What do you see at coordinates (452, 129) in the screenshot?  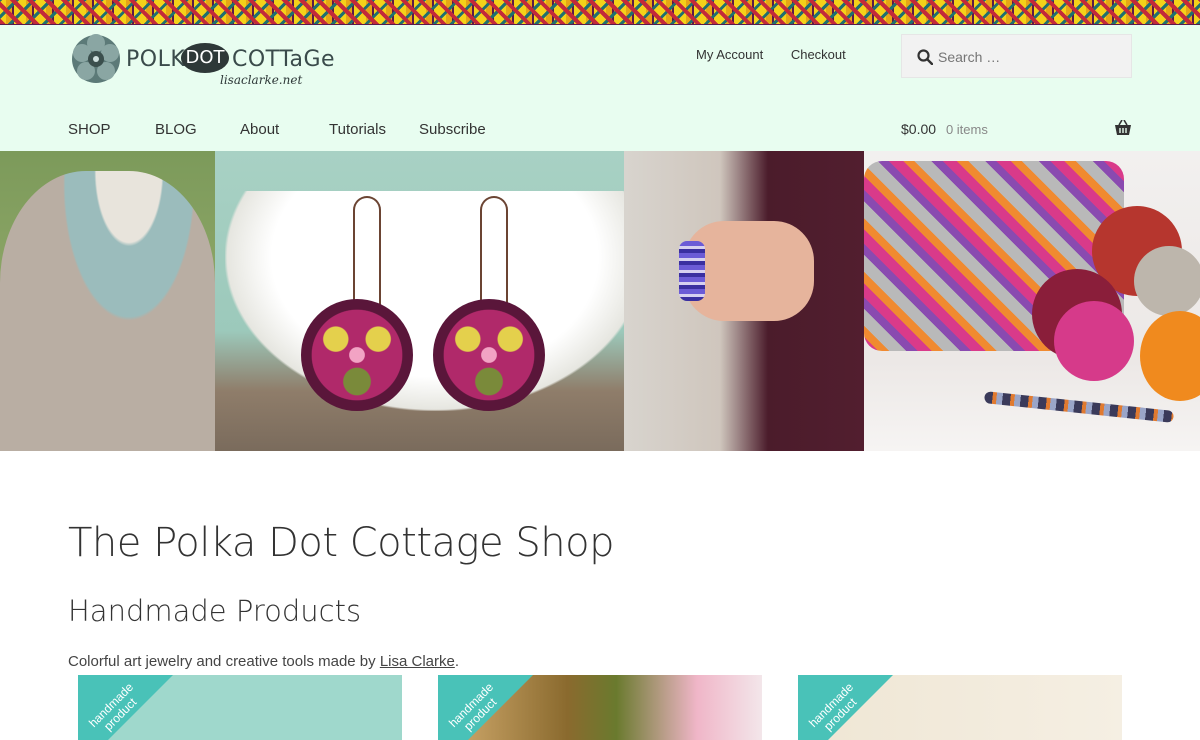 I see `nav-item-subscribe: Subscribe` at bounding box center [452, 129].